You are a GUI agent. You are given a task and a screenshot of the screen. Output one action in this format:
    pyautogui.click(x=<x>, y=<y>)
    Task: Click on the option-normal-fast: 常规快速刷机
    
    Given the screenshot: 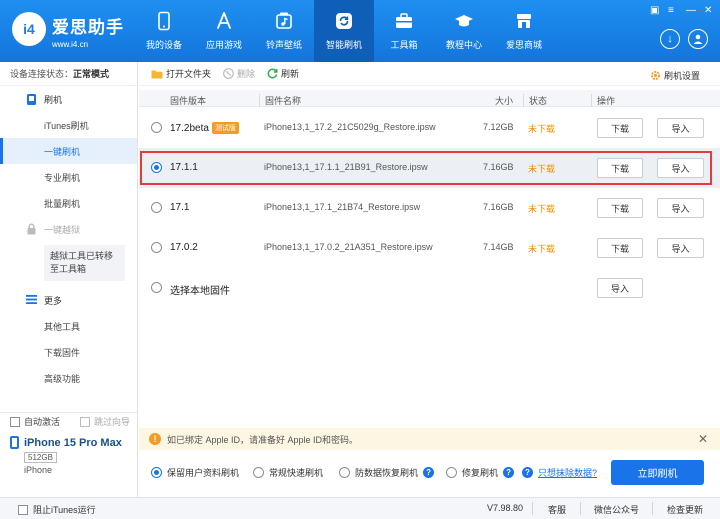 What is the action you would take?
    pyautogui.click(x=288, y=472)
    